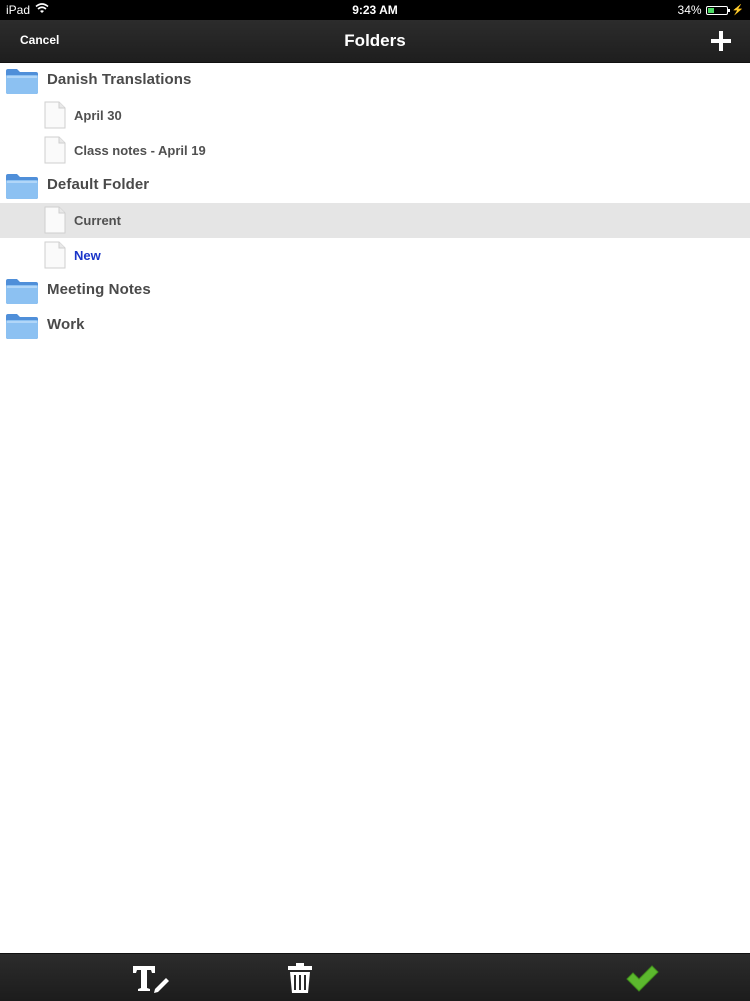 The width and height of the screenshot is (750, 1001). What do you see at coordinates (737, 10) in the screenshot?
I see `charging-bolt-icon: ⚡` at bounding box center [737, 10].